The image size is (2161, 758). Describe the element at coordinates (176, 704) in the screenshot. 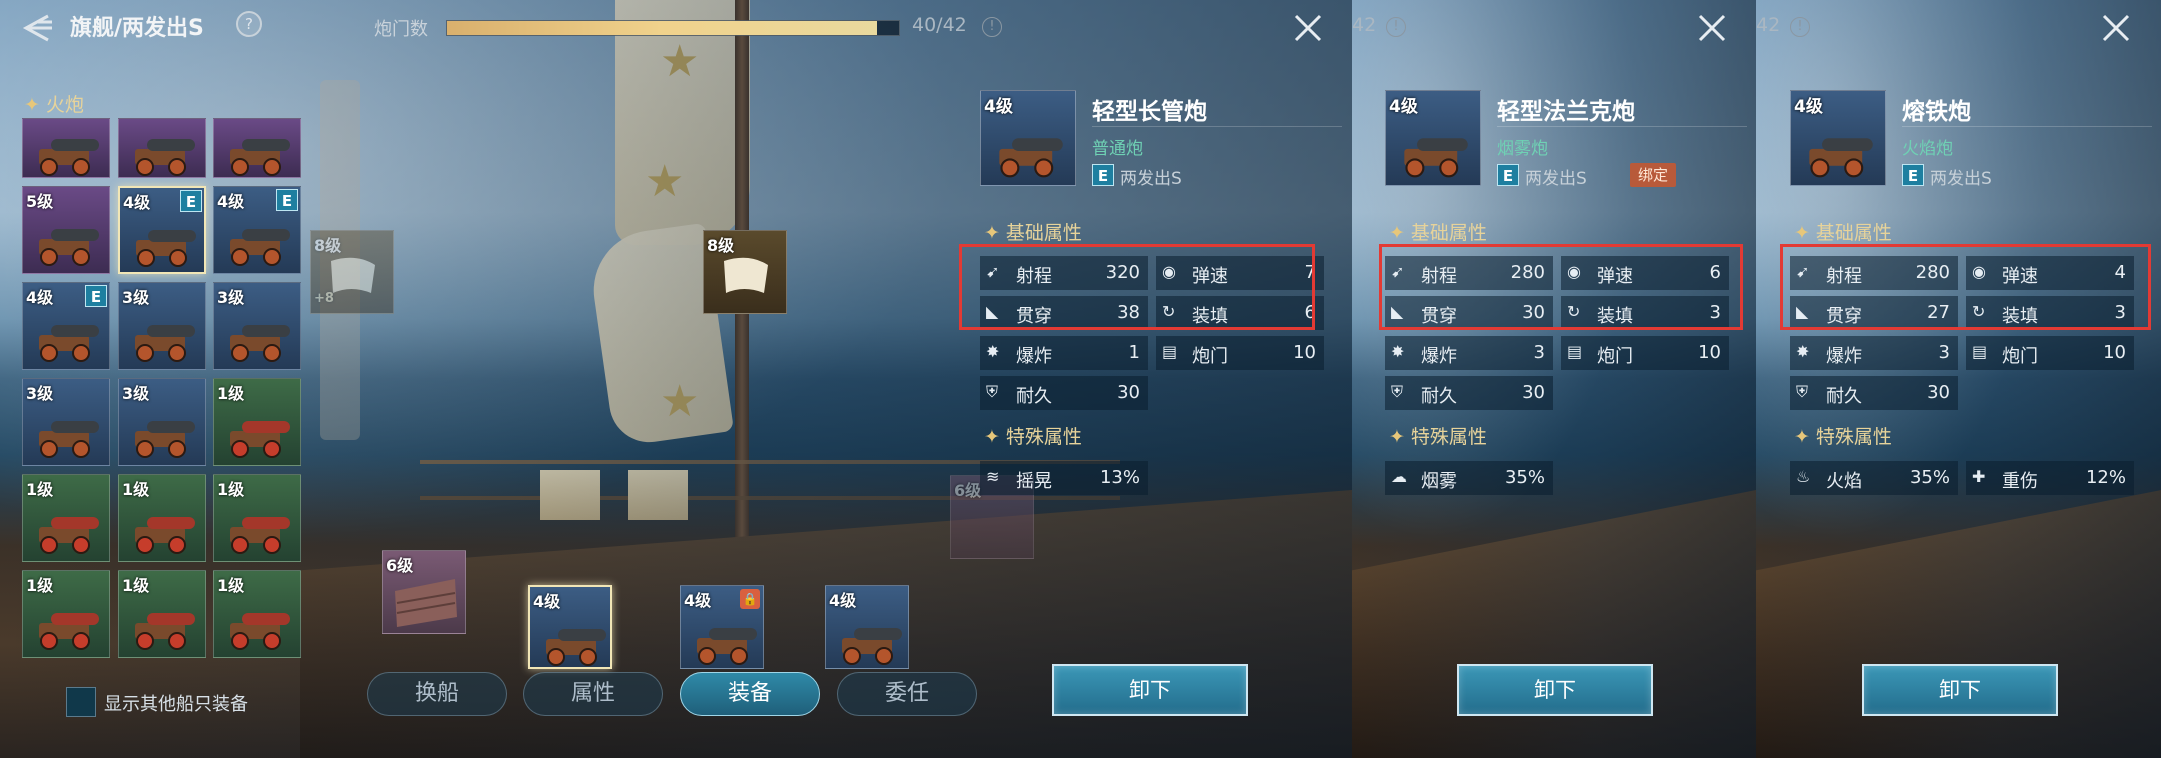

I see `show-other-ships-label: 显示其他船只装备` at that location.